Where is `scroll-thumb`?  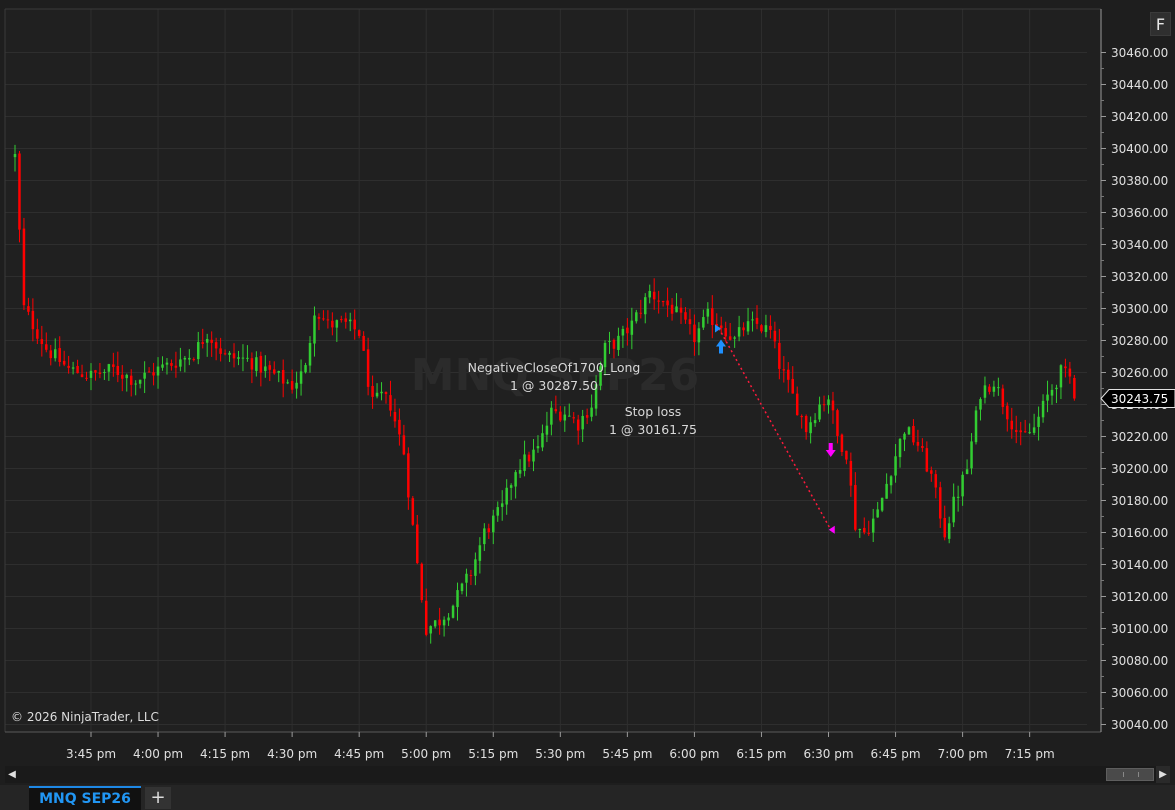
scroll-thumb is located at coordinates (1130, 774).